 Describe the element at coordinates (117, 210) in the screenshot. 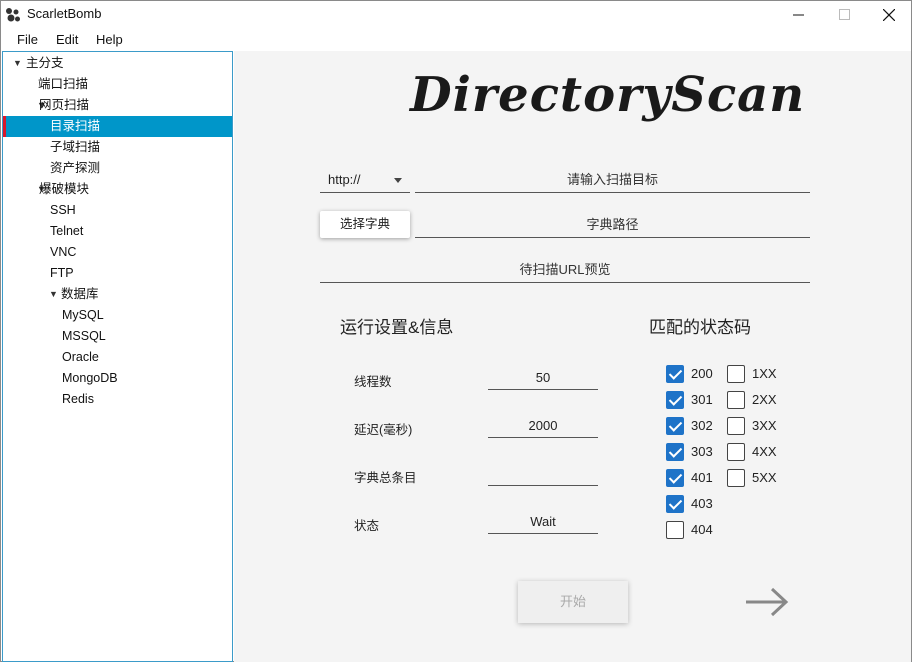

I see `tree-item: SSH` at that location.